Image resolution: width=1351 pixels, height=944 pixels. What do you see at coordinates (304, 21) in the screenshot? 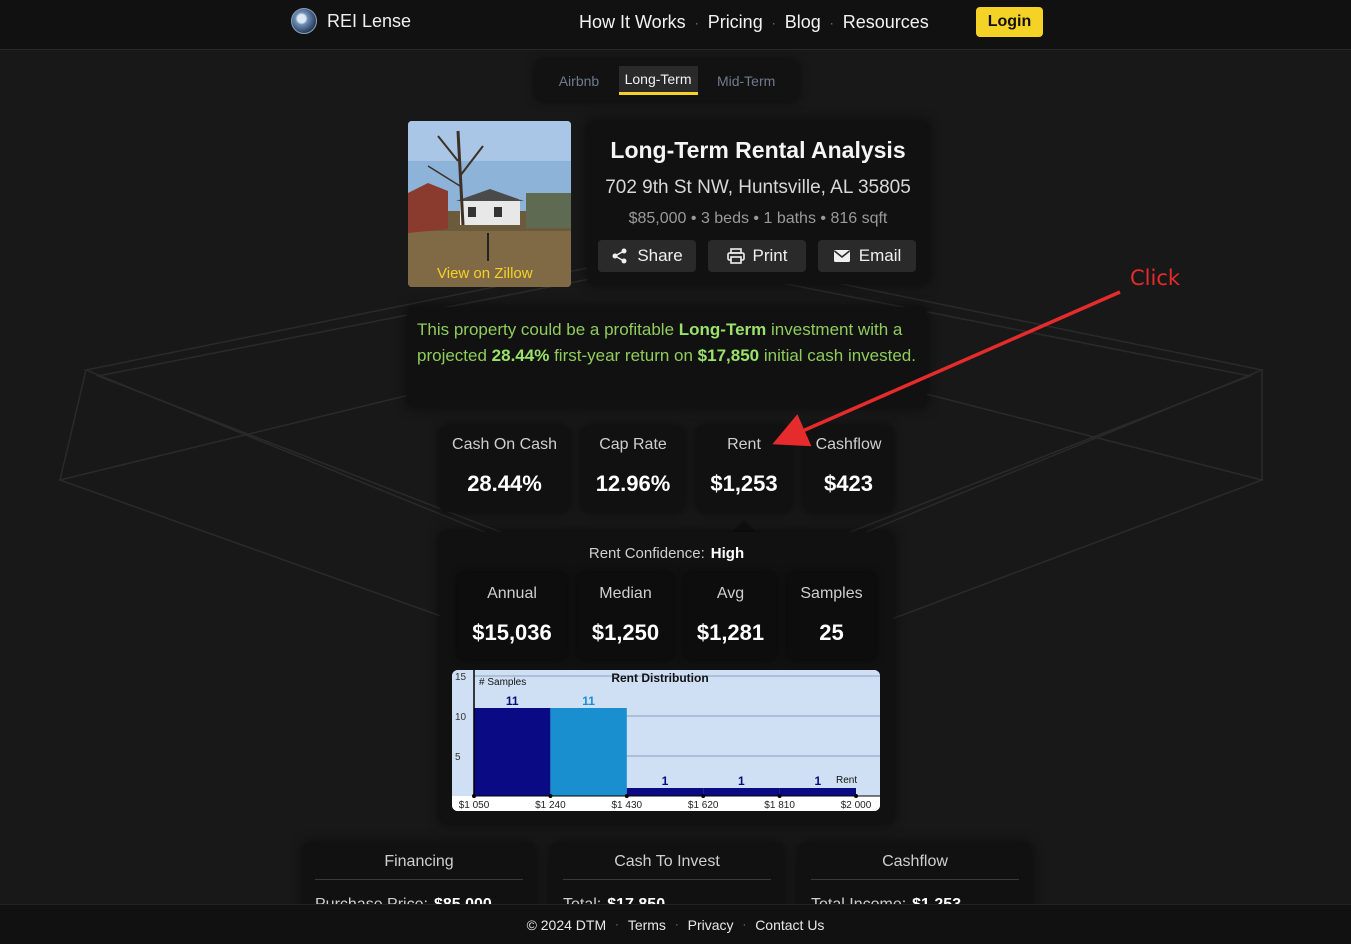
I see `logo-icon` at bounding box center [304, 21].